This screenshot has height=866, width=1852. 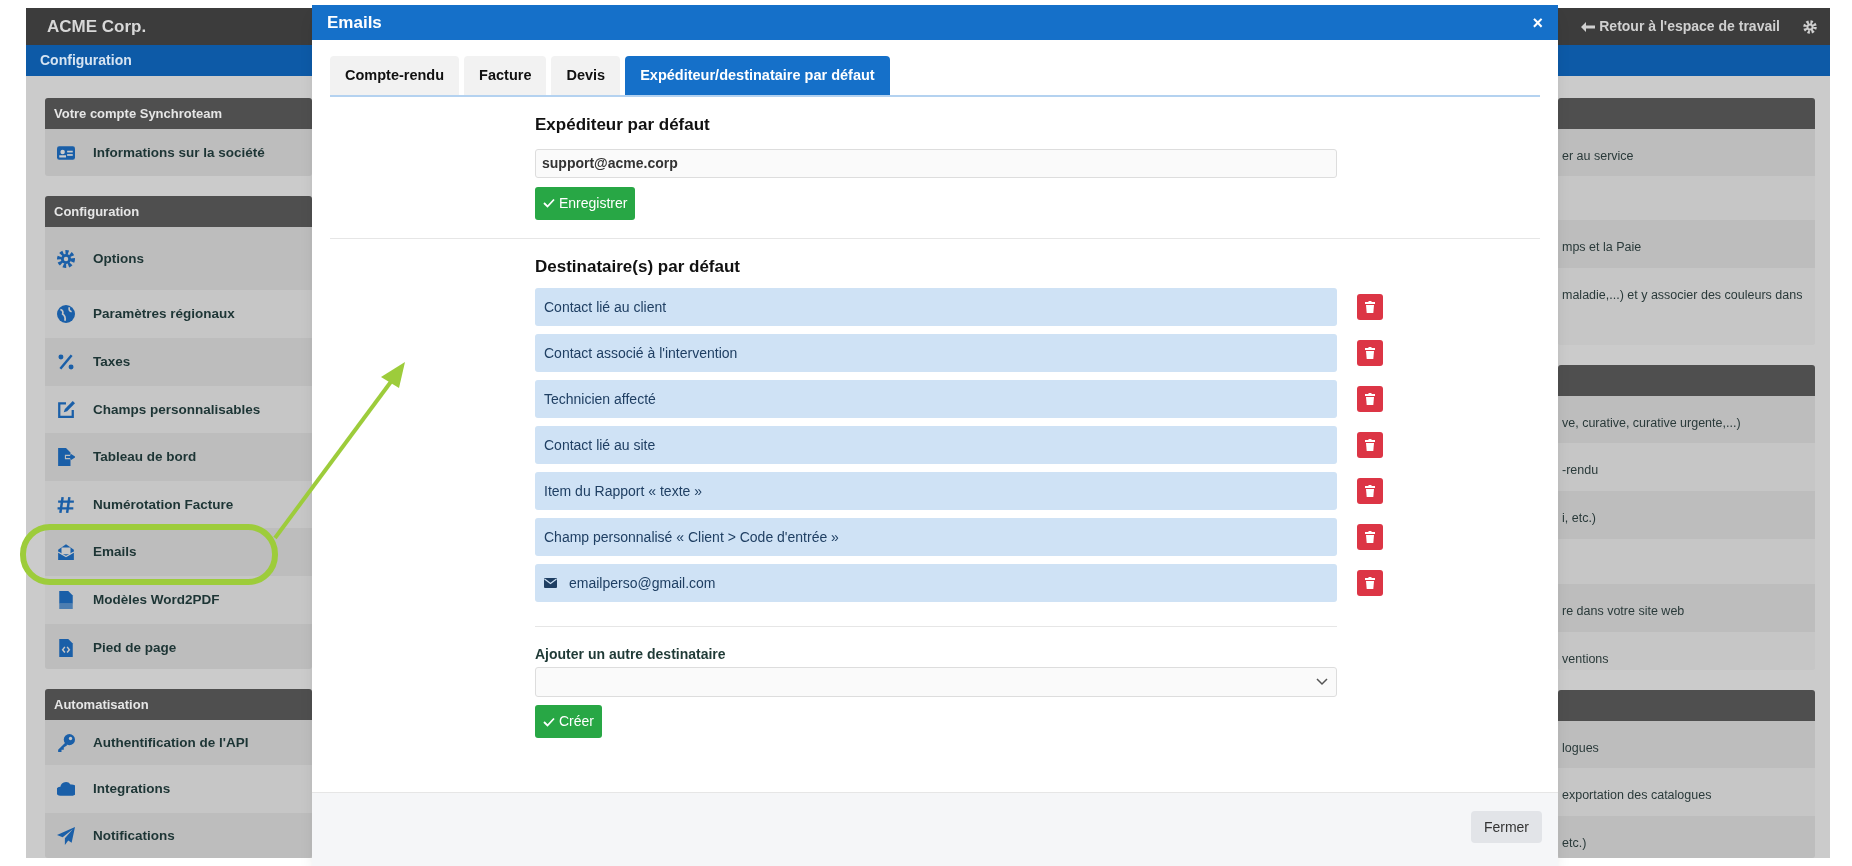 What do you see at coordinates (66, 600) in the screenshot?
I see `pdf-file-icon` at bounding box center [66, 600].